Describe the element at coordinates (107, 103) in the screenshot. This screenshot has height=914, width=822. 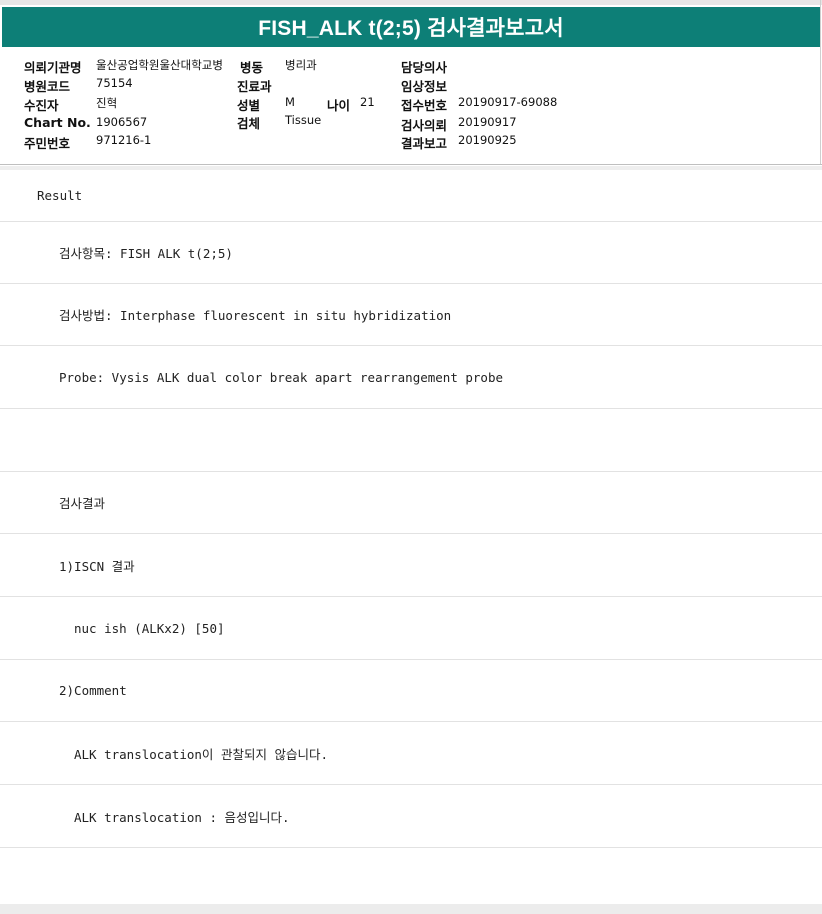
I see `recipient-value: 진혁` at that location.